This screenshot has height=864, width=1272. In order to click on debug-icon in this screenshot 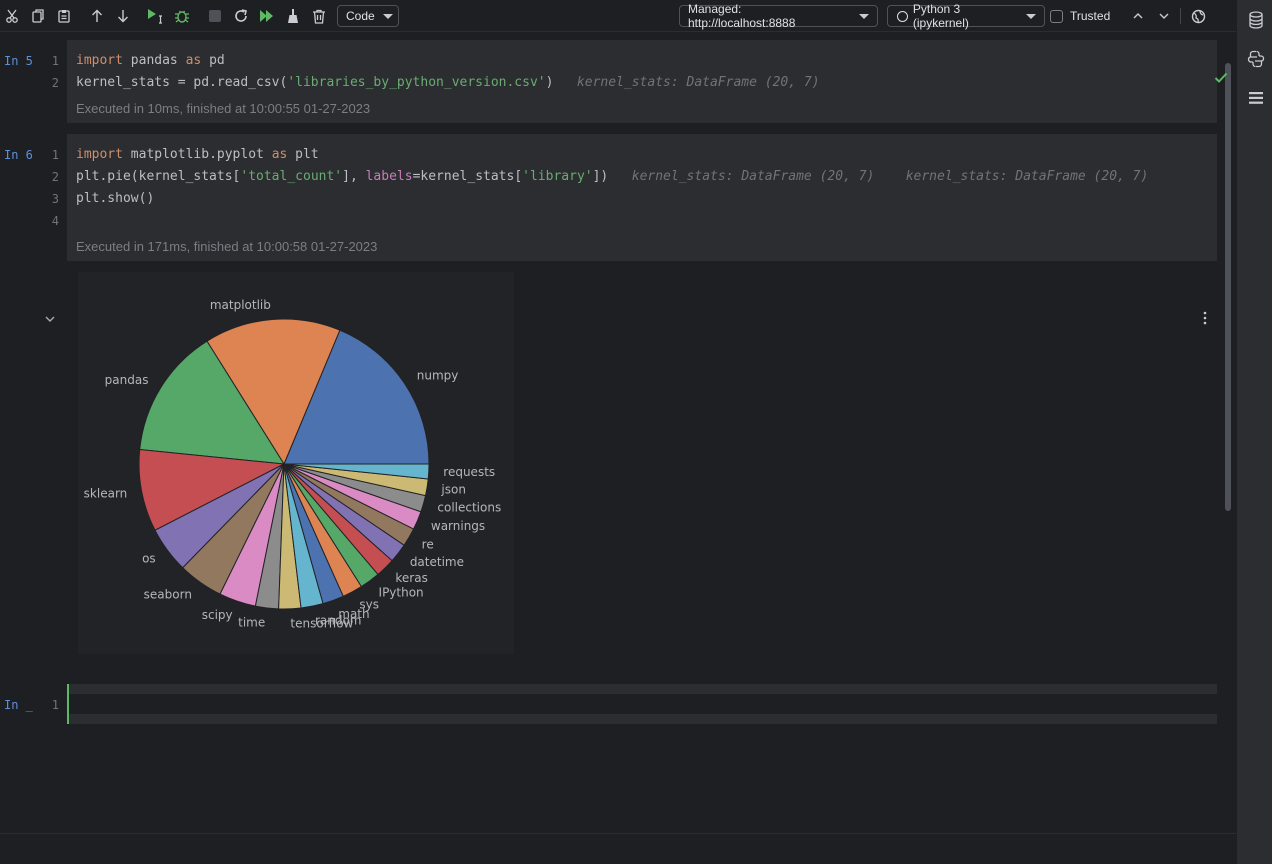, I will do `click(182, 16)`.